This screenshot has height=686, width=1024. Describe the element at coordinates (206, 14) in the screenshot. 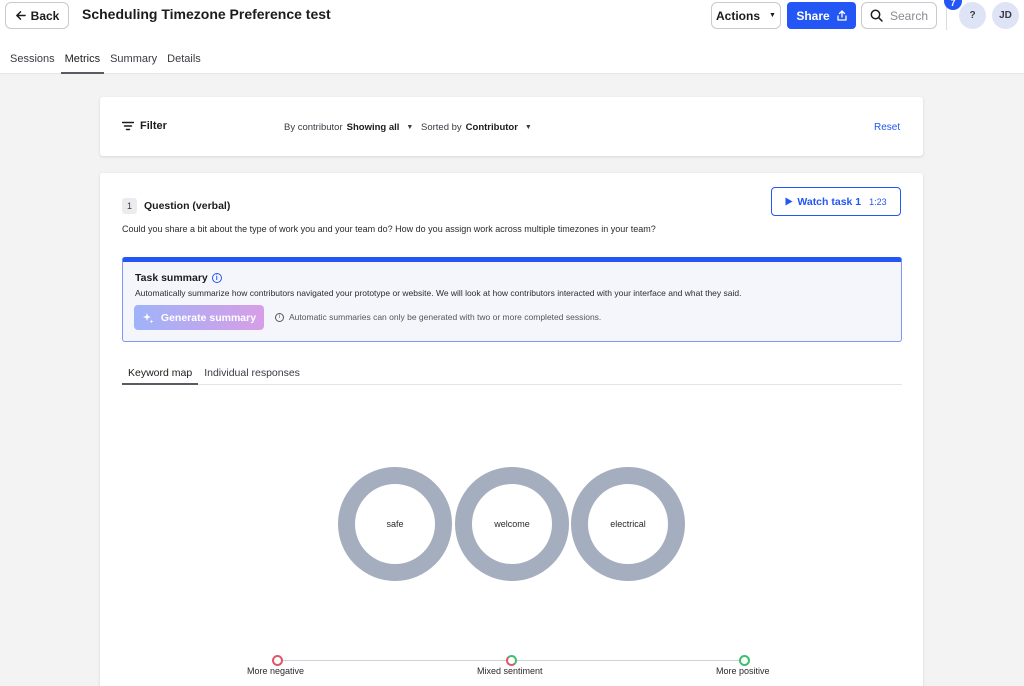

I see `page-title: Scheduling Timezone Preference test` at that location.